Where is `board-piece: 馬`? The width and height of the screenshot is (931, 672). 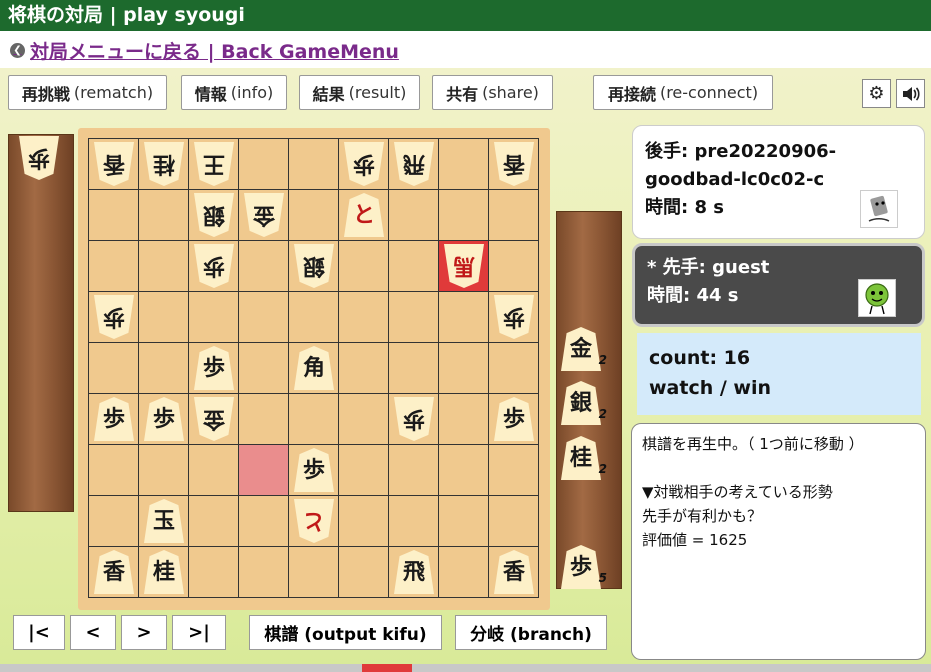
board-piece: 馬 is located at coordinates (464, 266).